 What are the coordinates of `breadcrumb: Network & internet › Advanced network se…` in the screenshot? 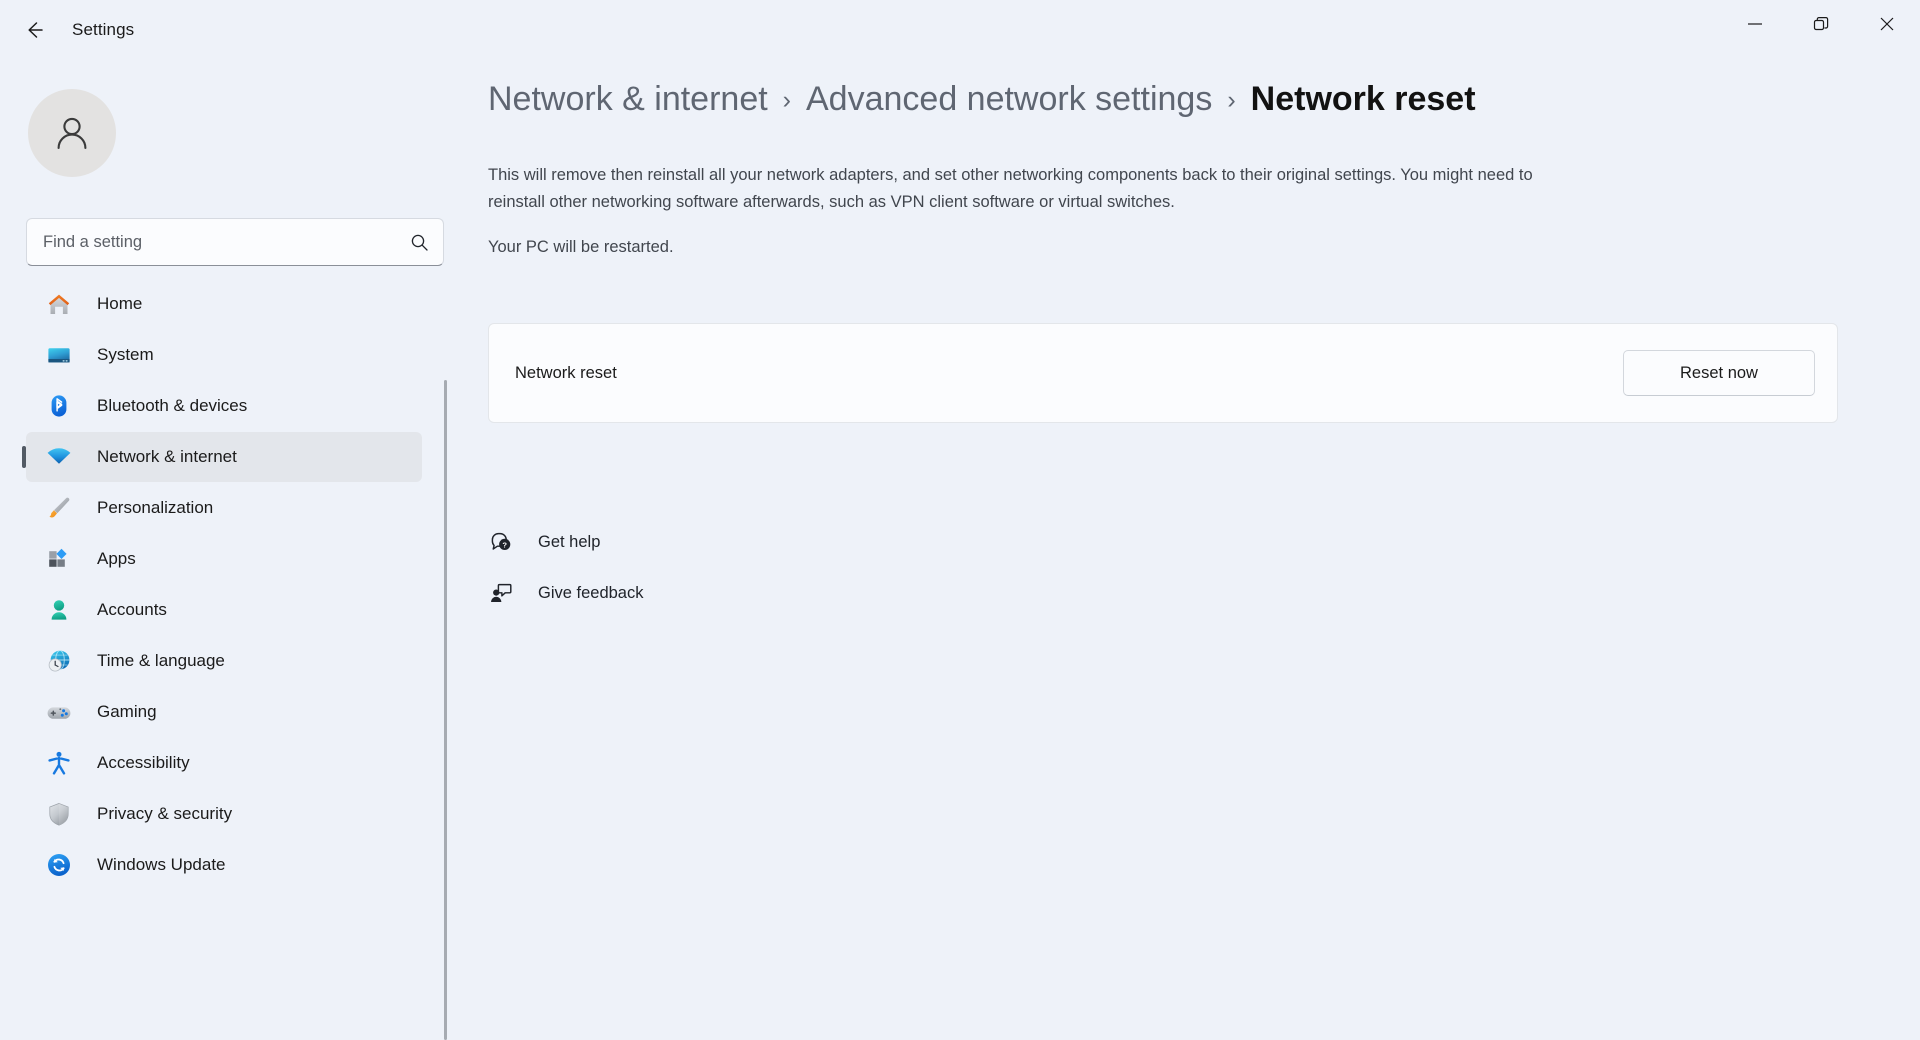 It's located at (982, 99).